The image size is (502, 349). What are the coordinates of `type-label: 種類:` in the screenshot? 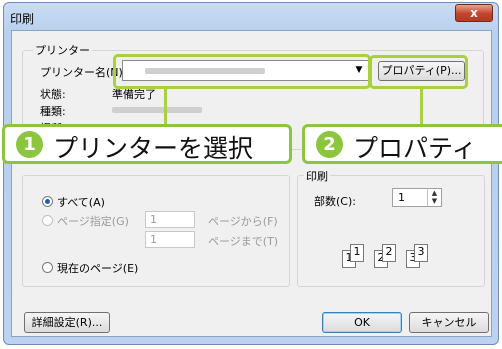 It's located at (53, 111).